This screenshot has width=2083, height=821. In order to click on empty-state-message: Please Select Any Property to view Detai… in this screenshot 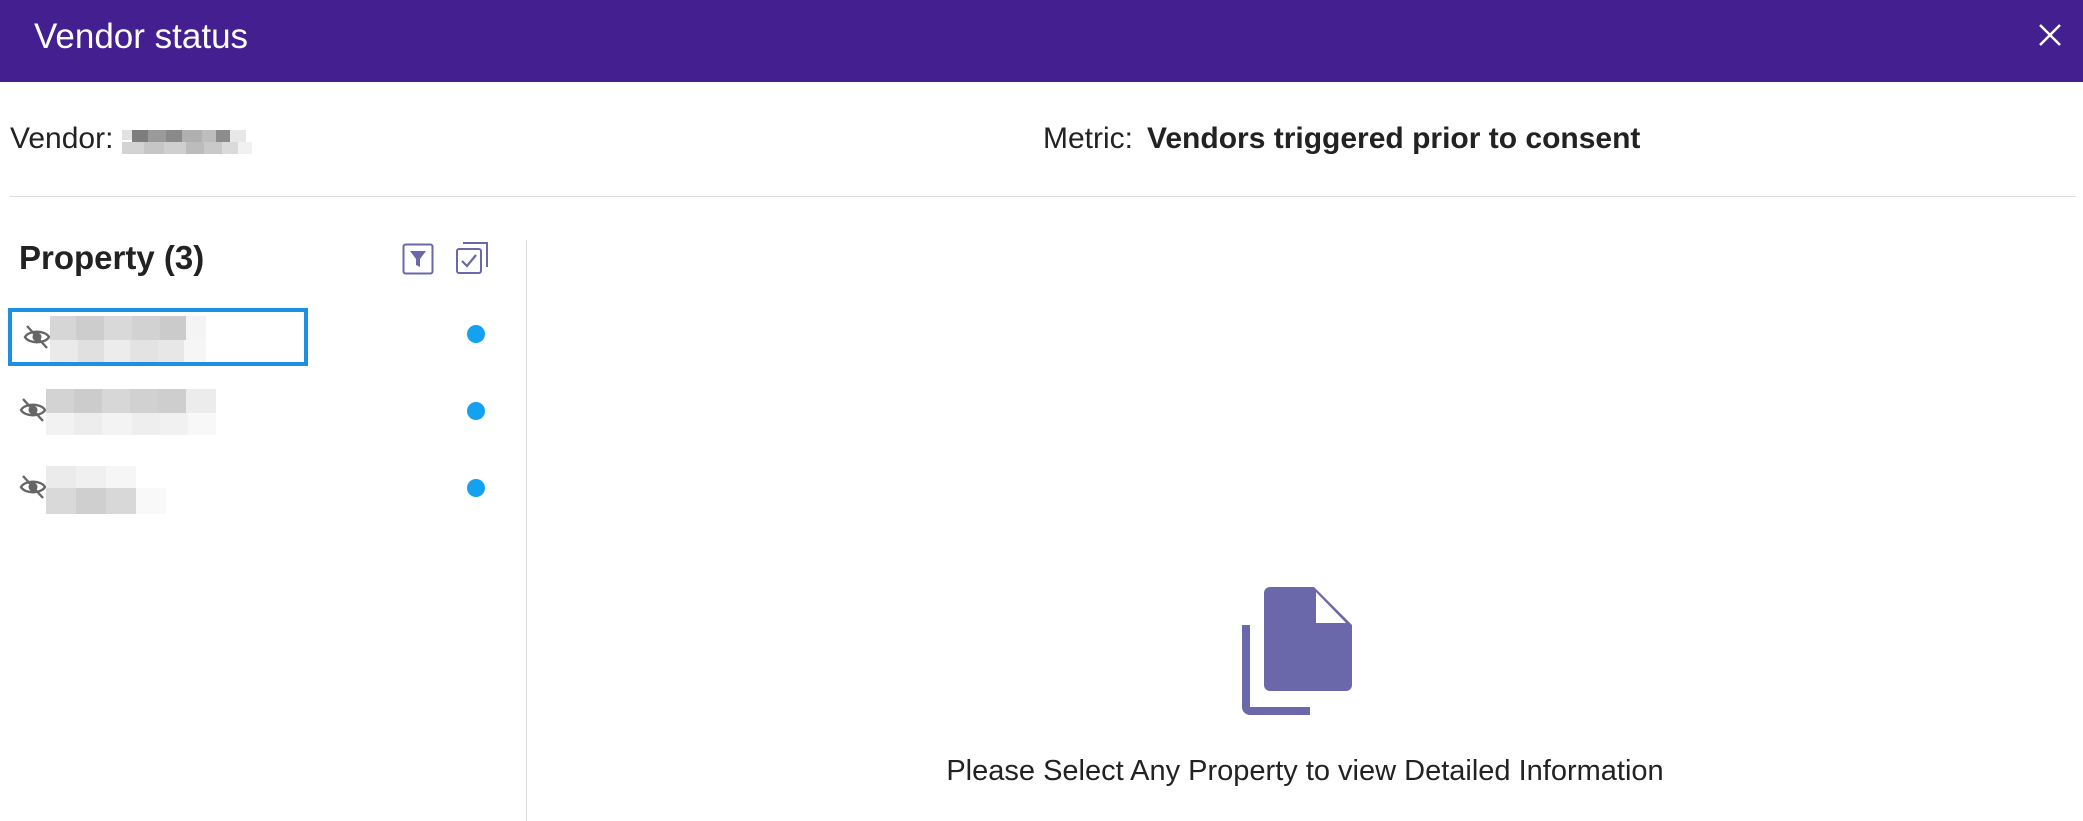, I will do `click(1305, 771)`.